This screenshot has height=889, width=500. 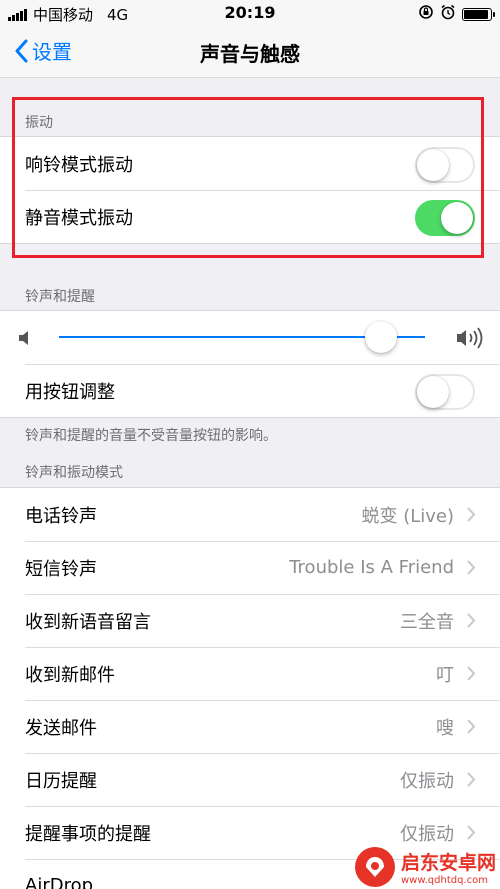 What do you see at coordinates (250, 620) in the screenshot?
I see `pattern-row-voicemail: 收到新语音留言 三全音` at bounding box center [250, 620].